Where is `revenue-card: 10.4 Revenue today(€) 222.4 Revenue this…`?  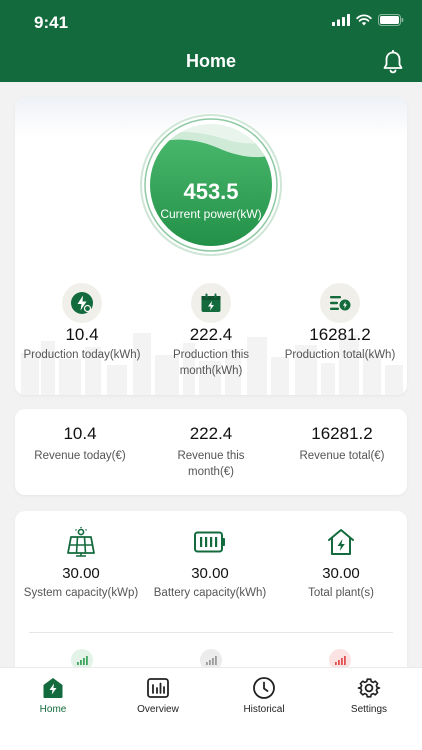 revenue-card: 10.4 Revenue today(€) 222.4 Revenue this… is located at coordinates (211, 452).